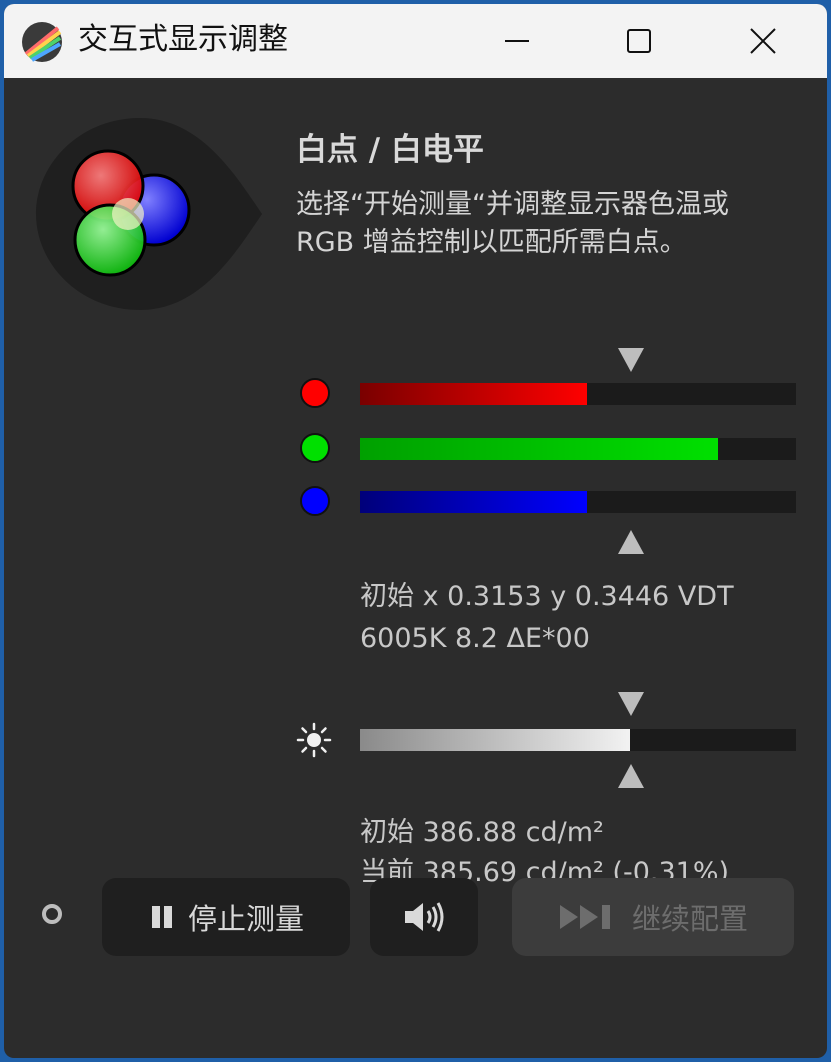 This screenshot has width=831, height=1062. I want to click on whitepoint-info-line2: 6005K 8.2 ΔE*00, so click(475, 638).